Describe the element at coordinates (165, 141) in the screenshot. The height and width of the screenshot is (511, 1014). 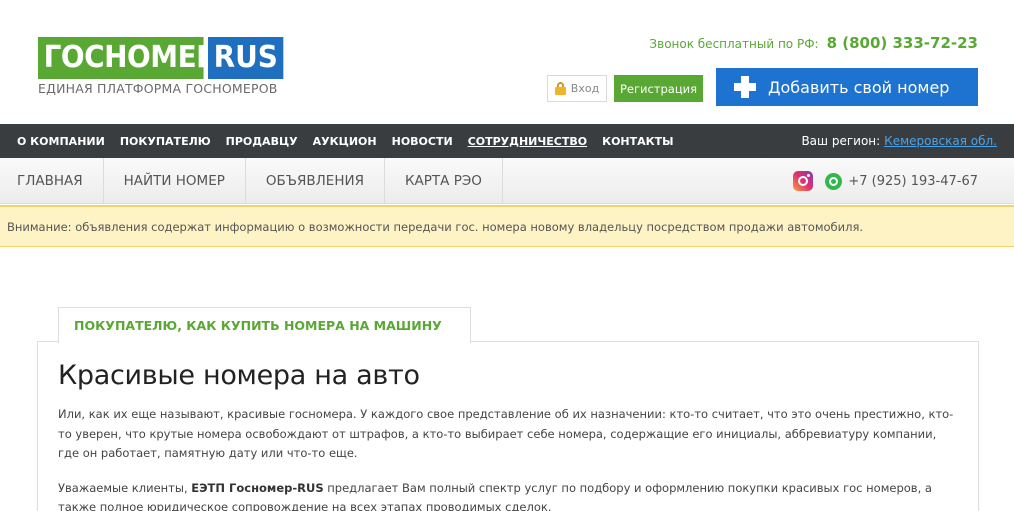
I see `topnav-item-buyer: ПОКУПАТЕЛЮ` at that location.